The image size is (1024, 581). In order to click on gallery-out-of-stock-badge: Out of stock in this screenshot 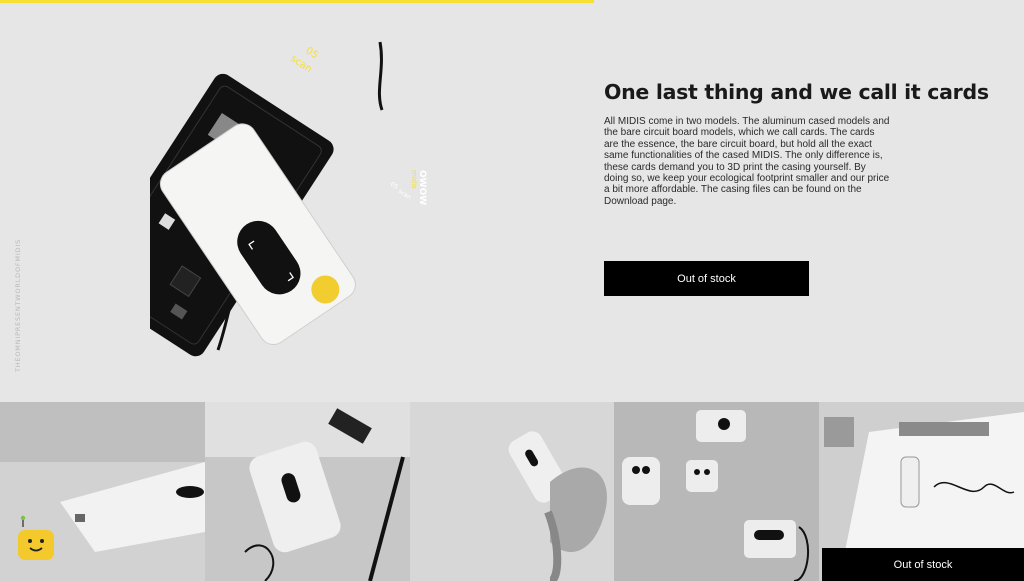, I will do `click(923, 564)`.